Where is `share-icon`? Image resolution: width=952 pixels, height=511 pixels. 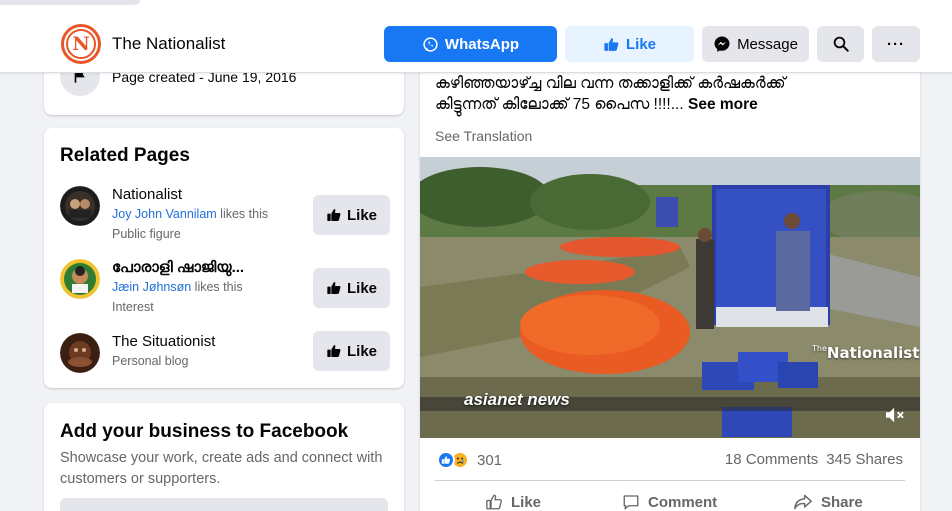
share-icon is located at coordinates (803, 502).